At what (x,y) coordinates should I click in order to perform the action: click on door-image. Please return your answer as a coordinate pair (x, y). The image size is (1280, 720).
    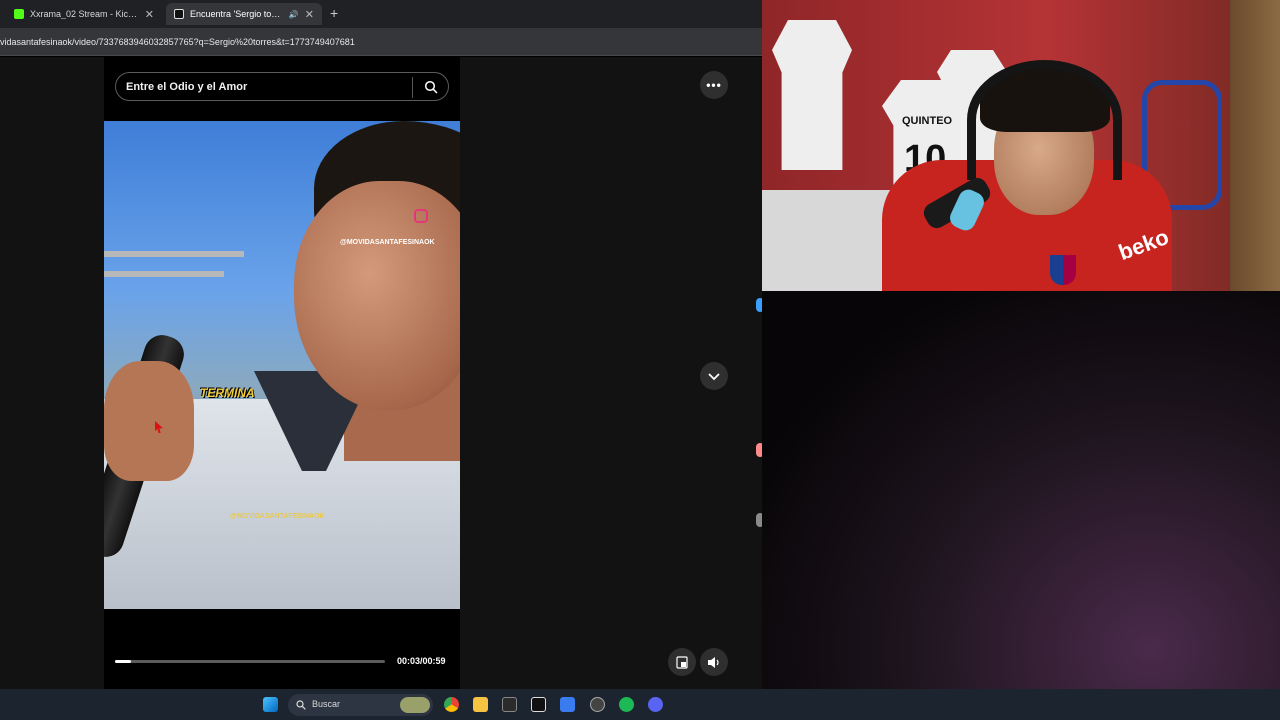
    Looking at the image, I should click on (1255, 145).